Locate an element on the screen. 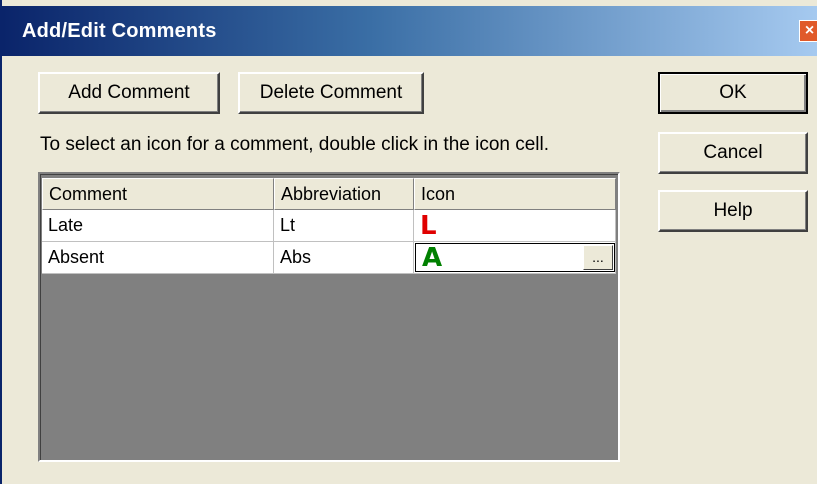  add-comment-label: Add Comment is located at coordinates (129, 92).